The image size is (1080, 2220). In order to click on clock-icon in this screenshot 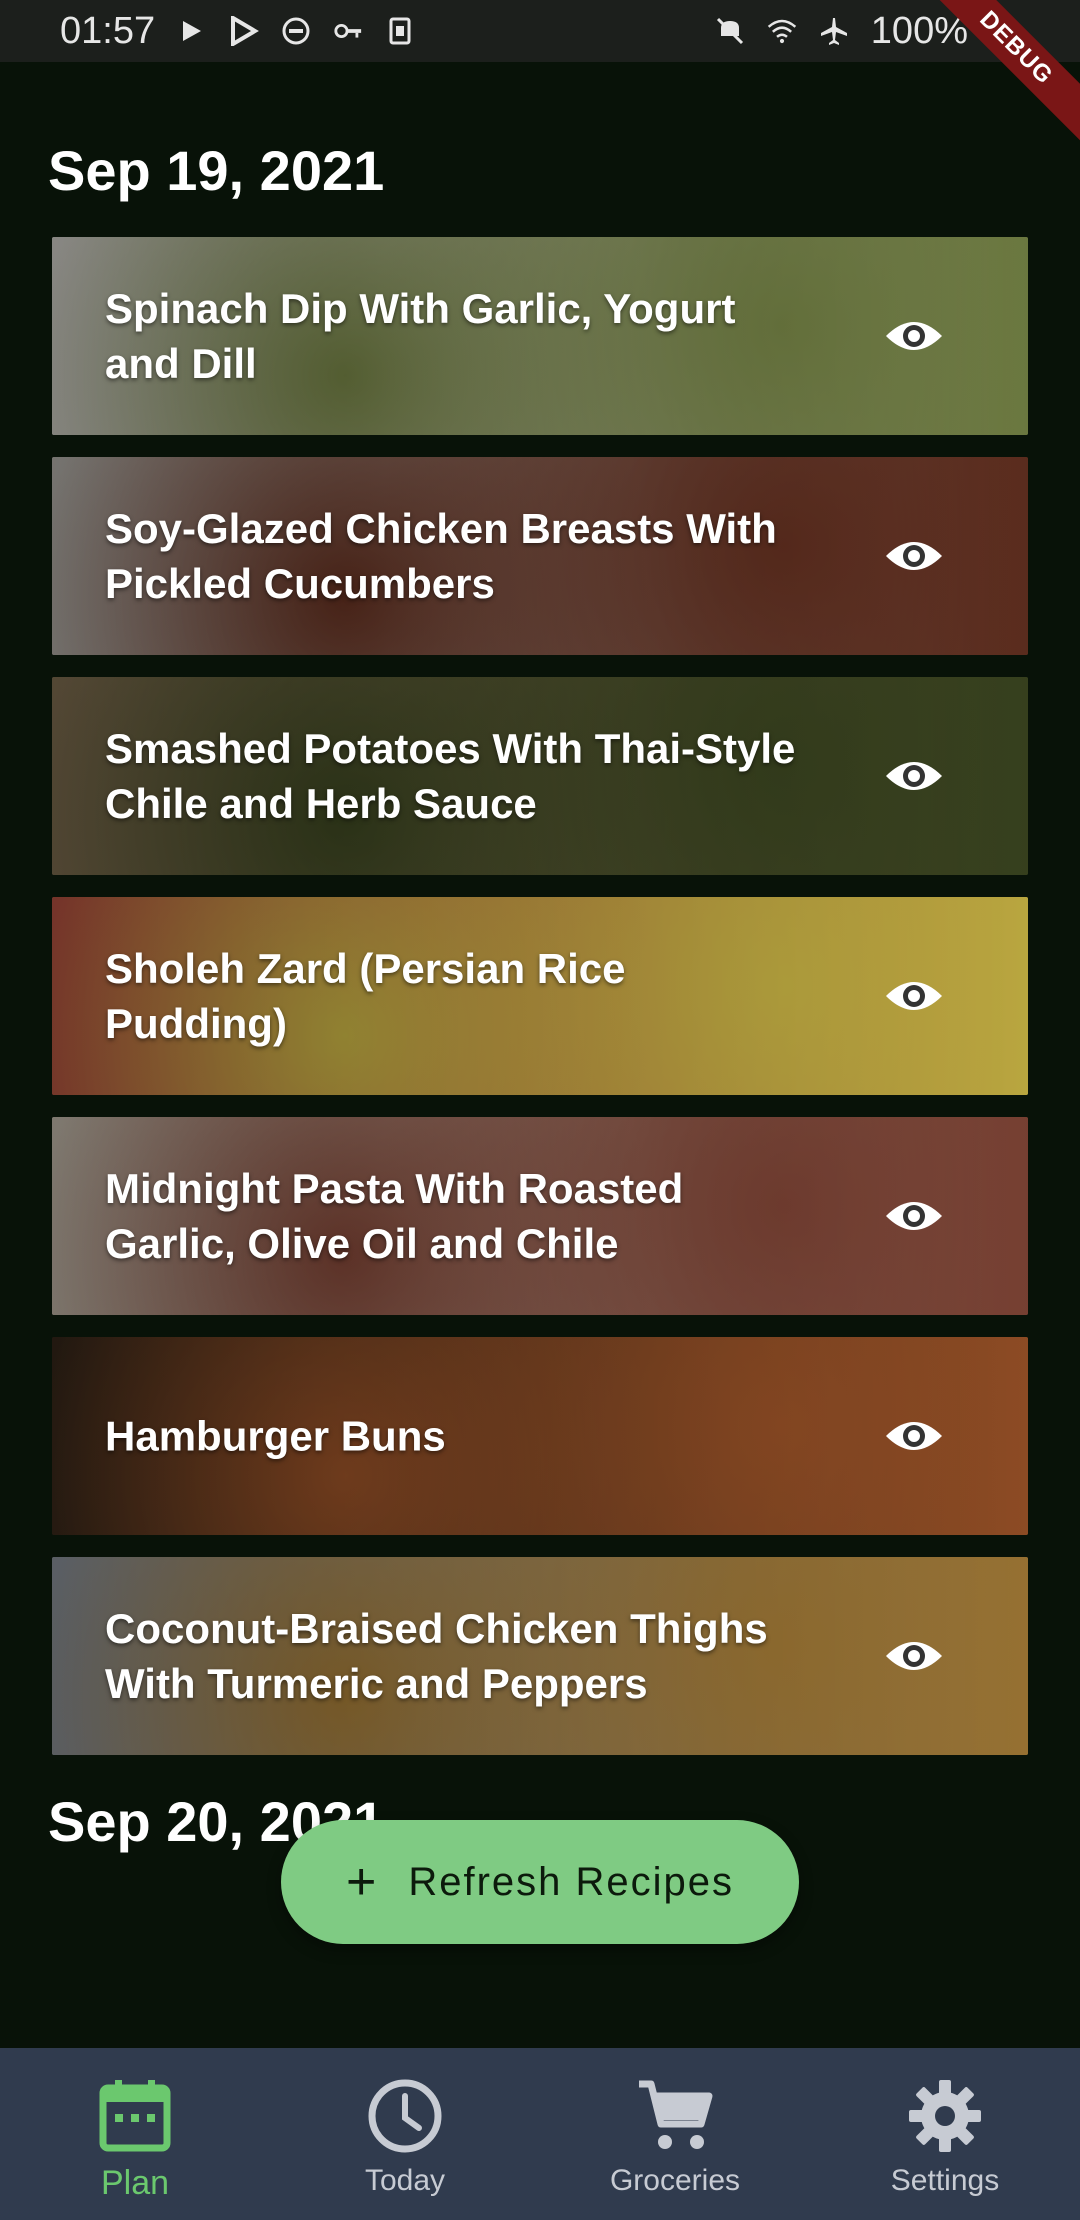, I will do `click(405, 2116)`.